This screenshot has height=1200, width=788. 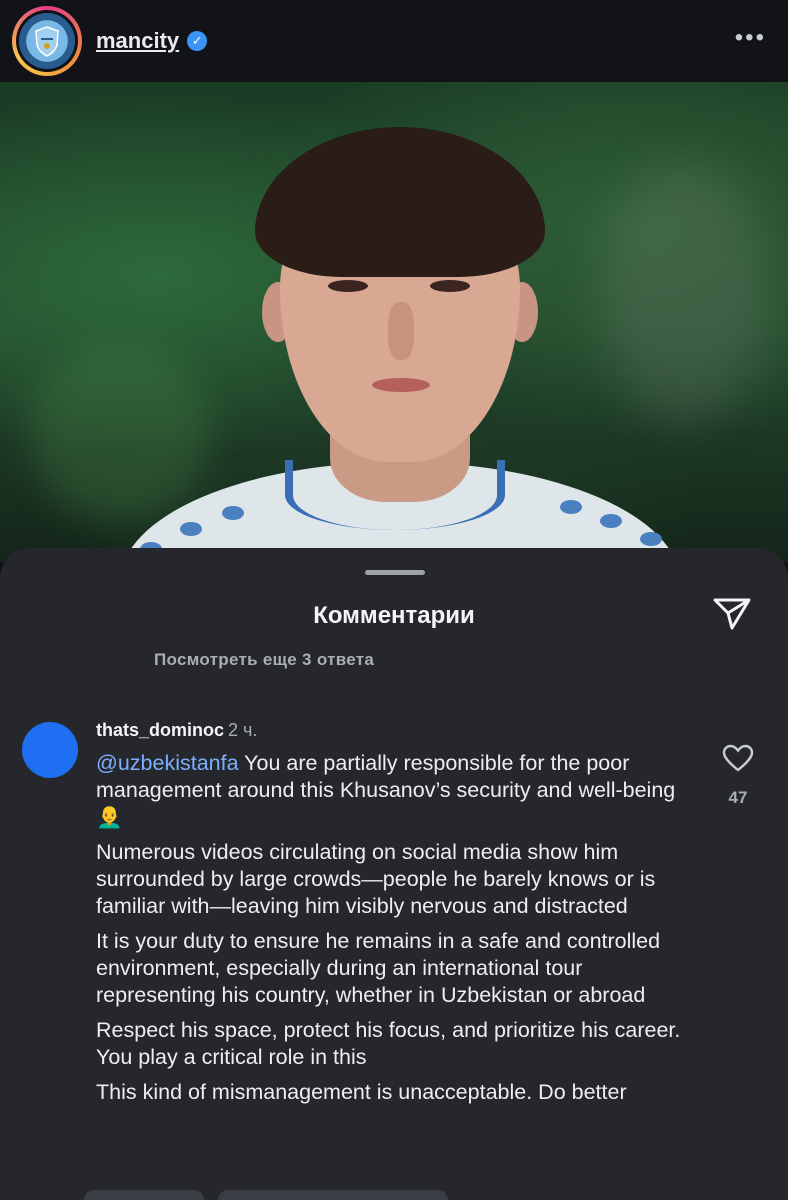 I want to click on profile-avatar, so click(x=47, y=41).